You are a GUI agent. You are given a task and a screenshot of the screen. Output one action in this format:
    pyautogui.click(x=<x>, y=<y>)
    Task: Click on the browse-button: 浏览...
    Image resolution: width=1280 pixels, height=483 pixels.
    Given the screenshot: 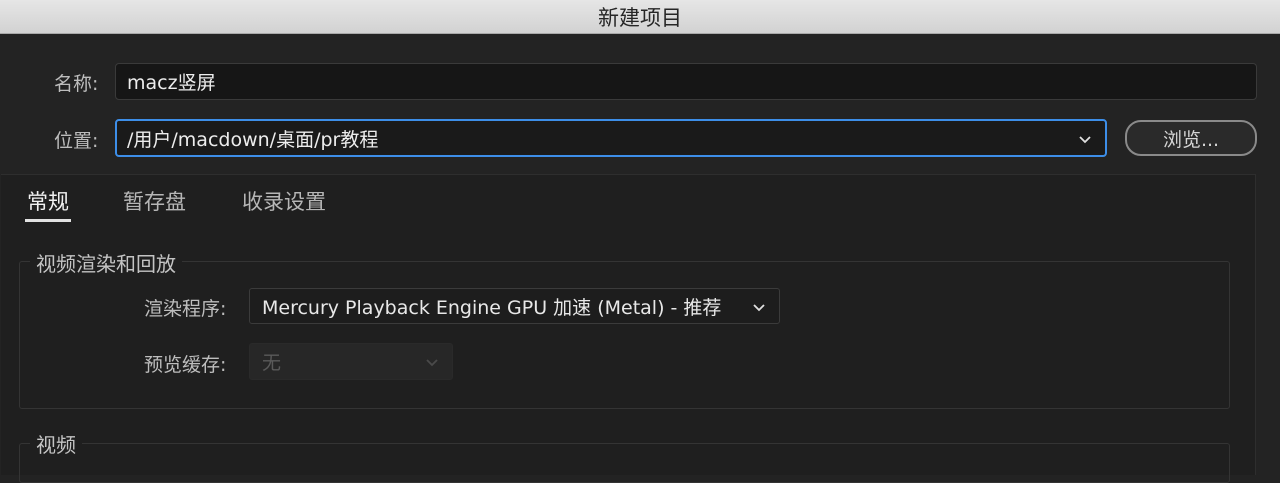 What is the action you would take?
    pyautogui.click(x=1191, y=138)
    